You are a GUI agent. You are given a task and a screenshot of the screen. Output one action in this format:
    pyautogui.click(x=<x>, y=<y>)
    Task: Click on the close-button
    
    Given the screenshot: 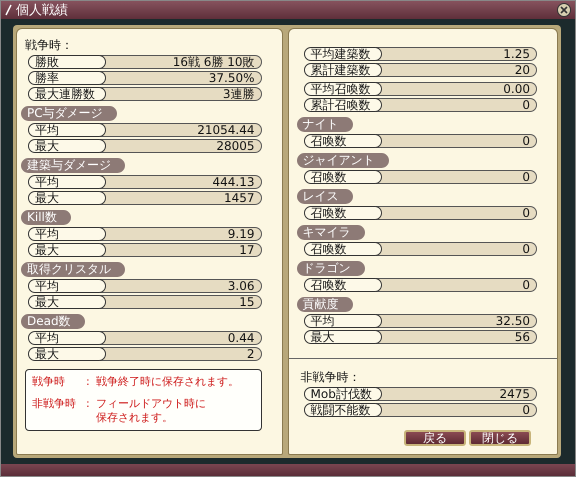 What is the action you would take?
    pyautogui.click(x=564, y=10)
    